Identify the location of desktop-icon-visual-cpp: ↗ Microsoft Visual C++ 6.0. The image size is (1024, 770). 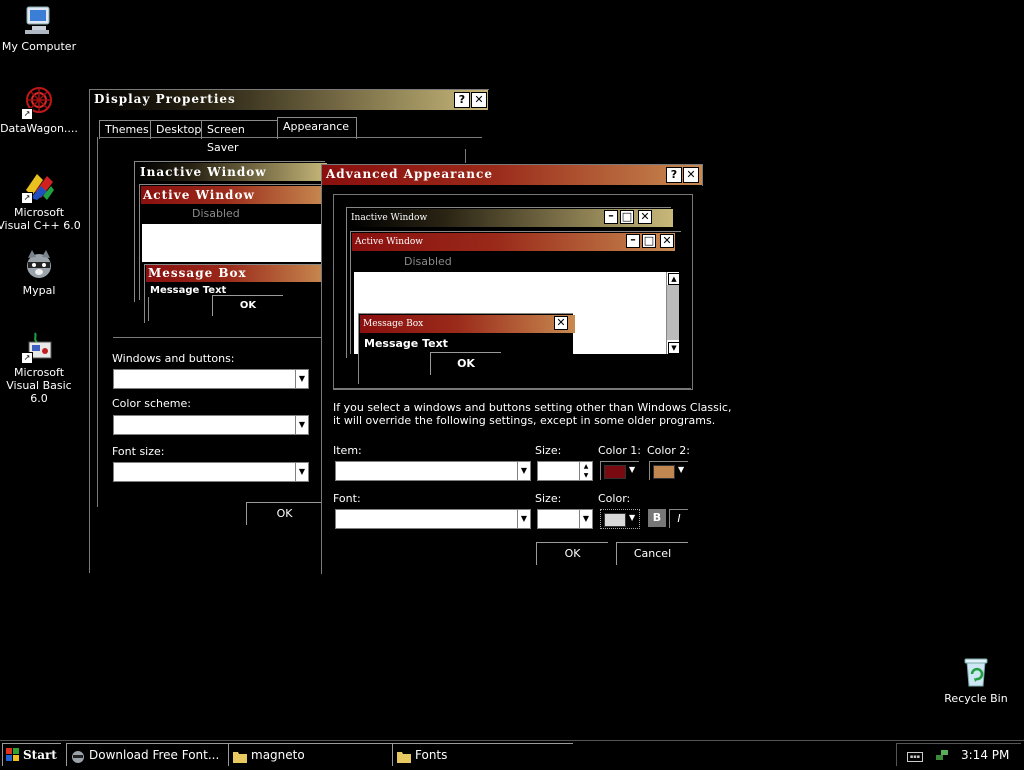
(40, 201).